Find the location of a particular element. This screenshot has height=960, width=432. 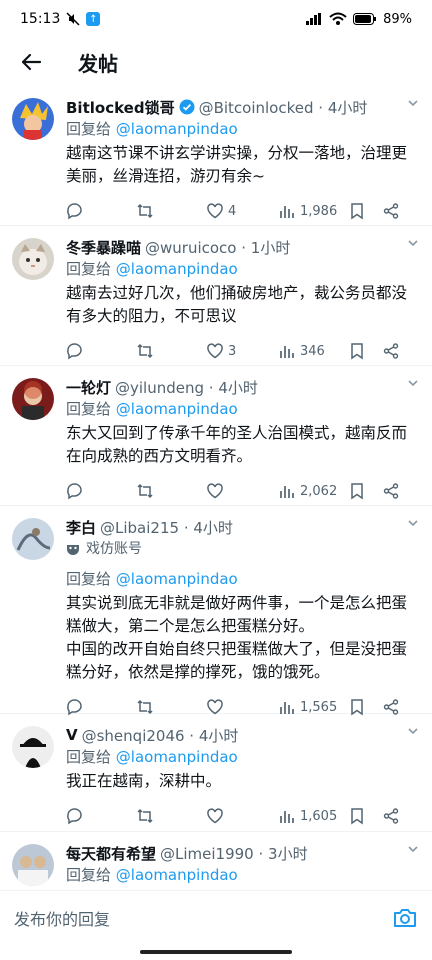

share-icon is located at coordinates (391, 816).